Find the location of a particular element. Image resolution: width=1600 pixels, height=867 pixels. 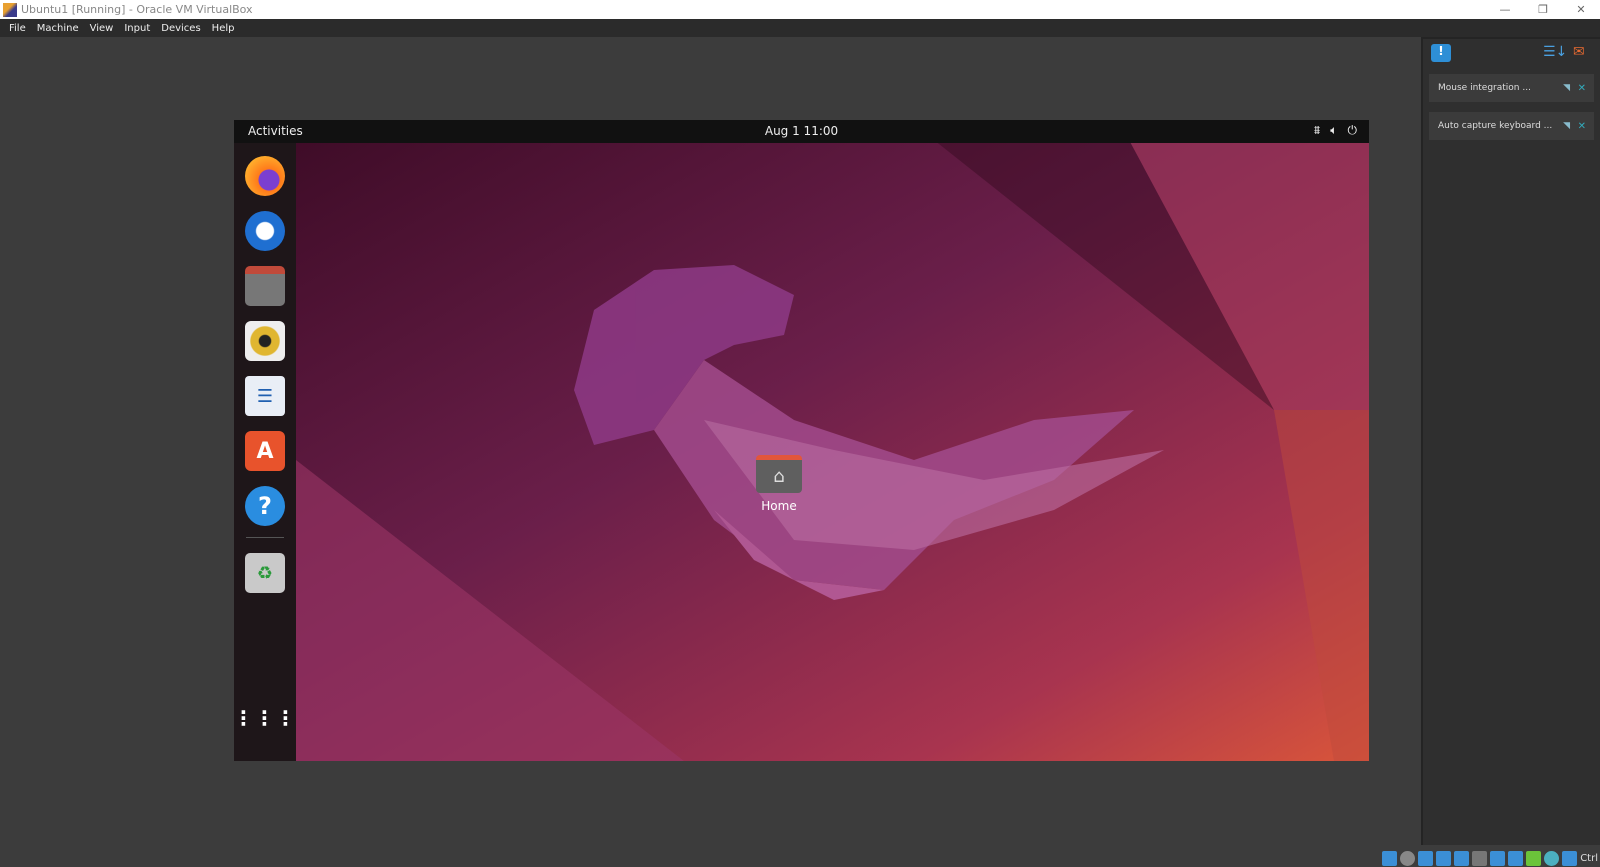

network-icon: ⩩ is located at coordinates (1317, 130).